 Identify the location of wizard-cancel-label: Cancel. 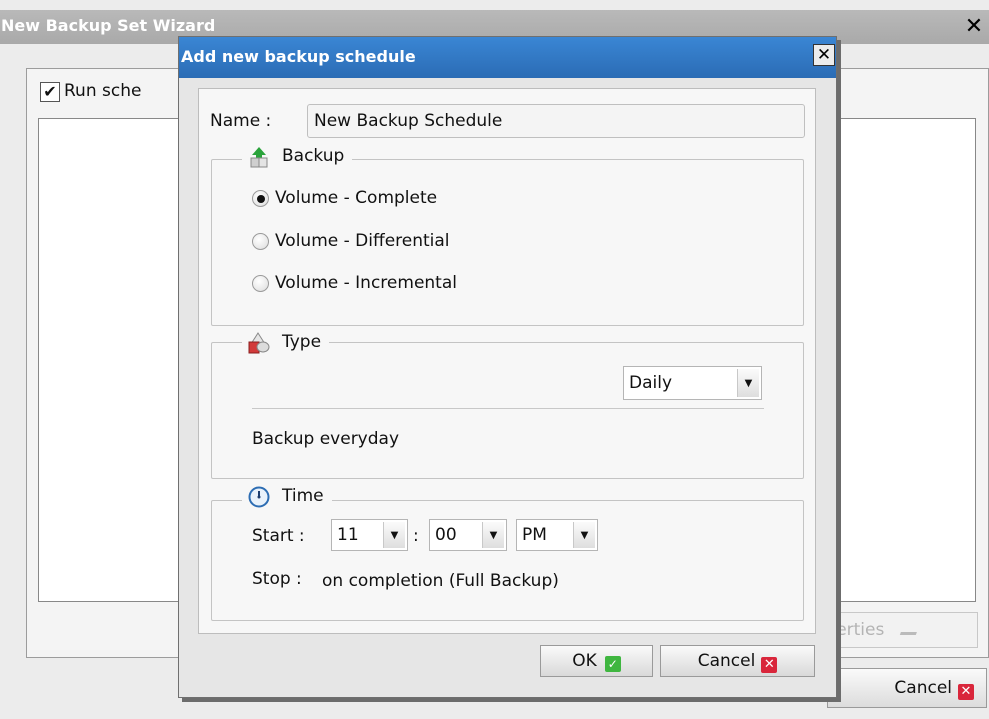
(923, 688).